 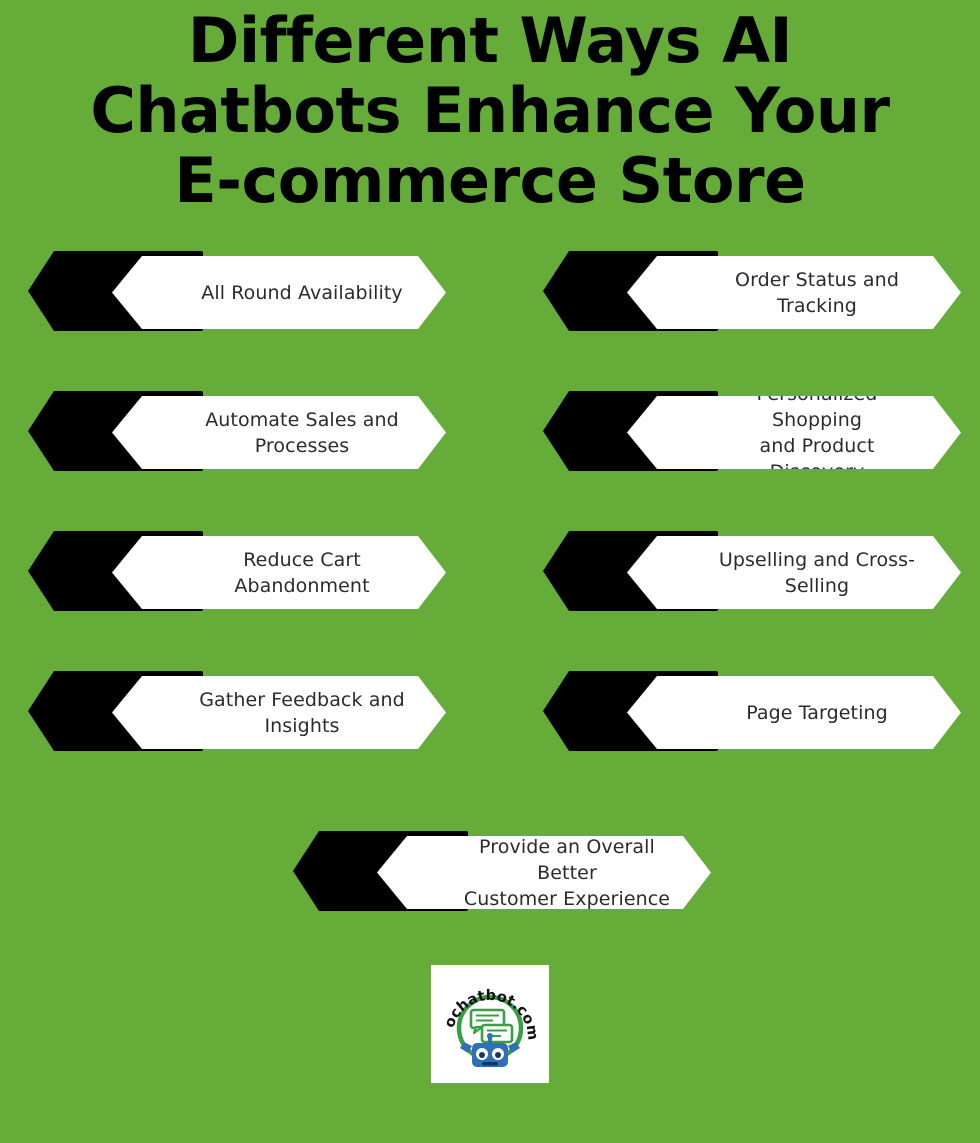 What do you see at coordinates (817, 458) in the screenshot?
I see `banner-label-line-2: and Product Discovery` at bounding box center [817, 458].